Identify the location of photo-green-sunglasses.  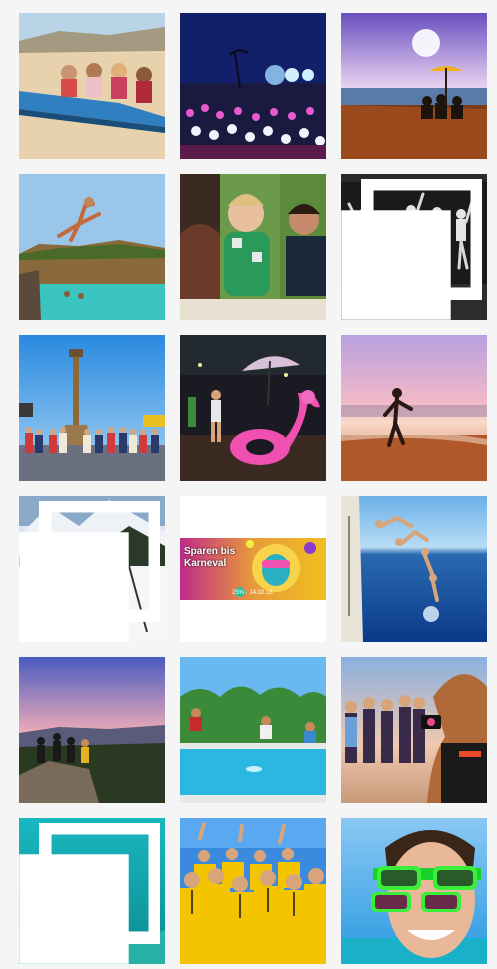
(414, 891).